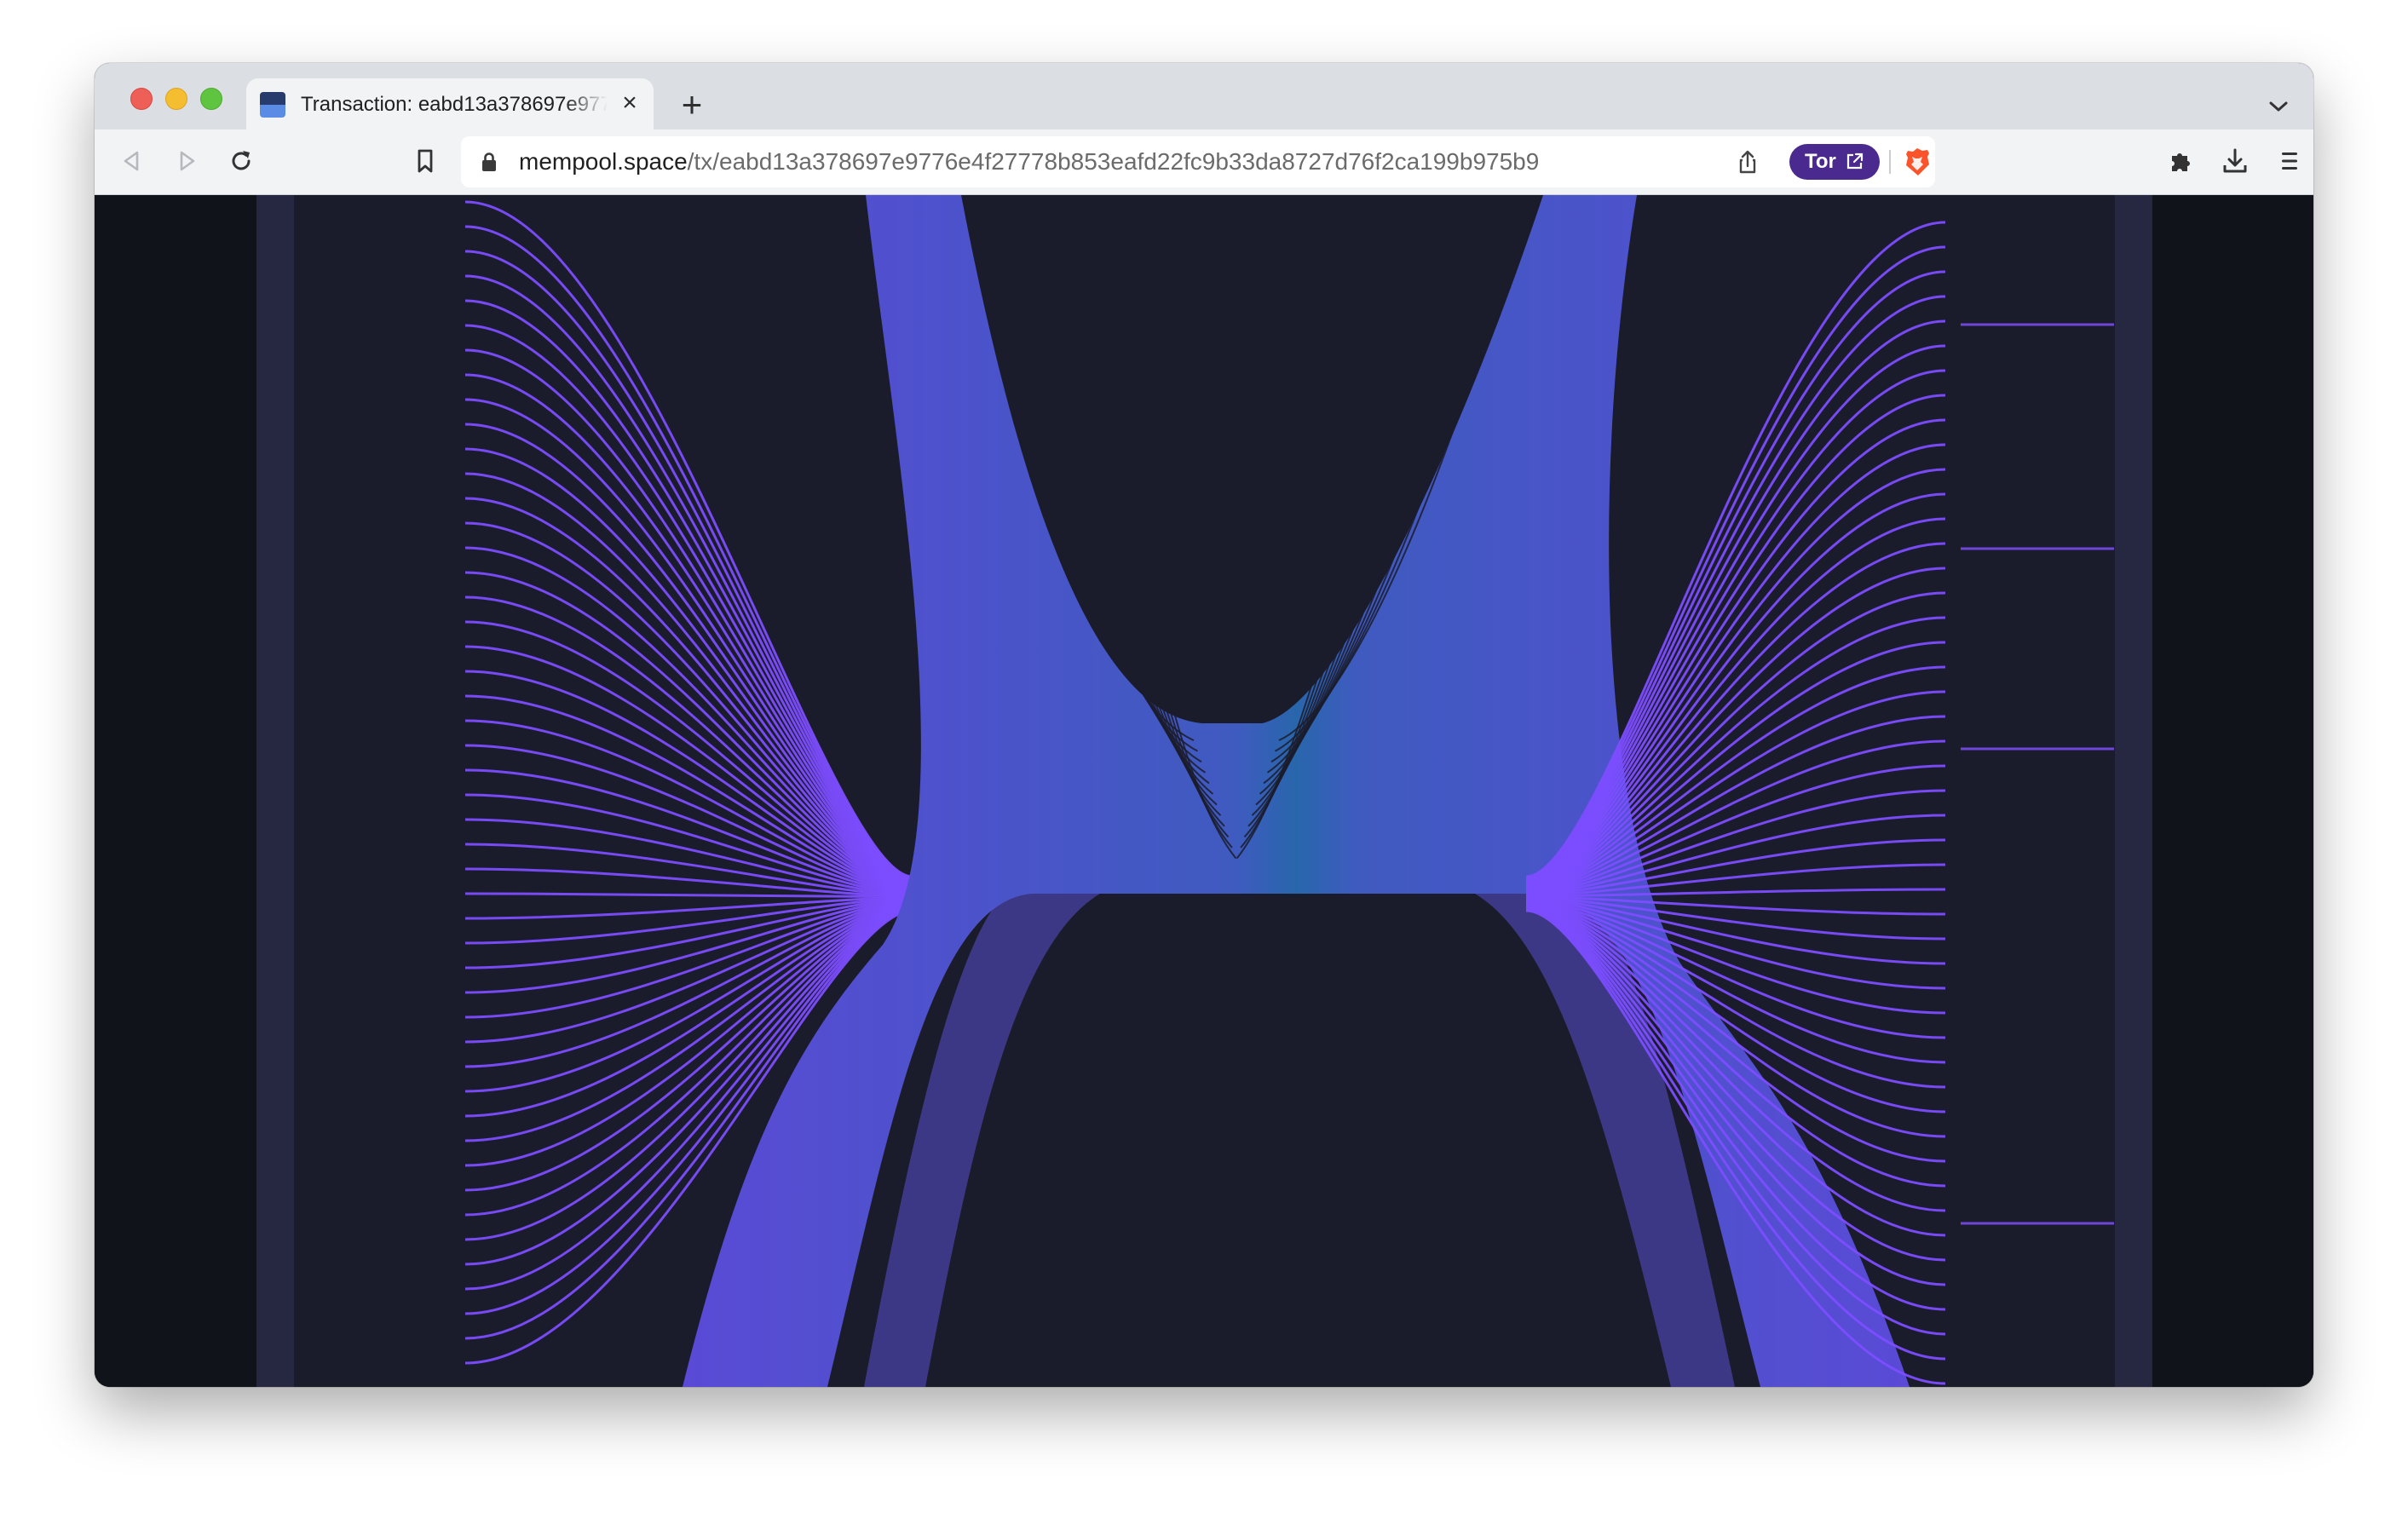 The width and height of the screenshot is (2408, 1513). What do you see at coordinates (603, 161) in the screenshot?
I see `url-domain: mempool.space` at bounding box center [603, 161].